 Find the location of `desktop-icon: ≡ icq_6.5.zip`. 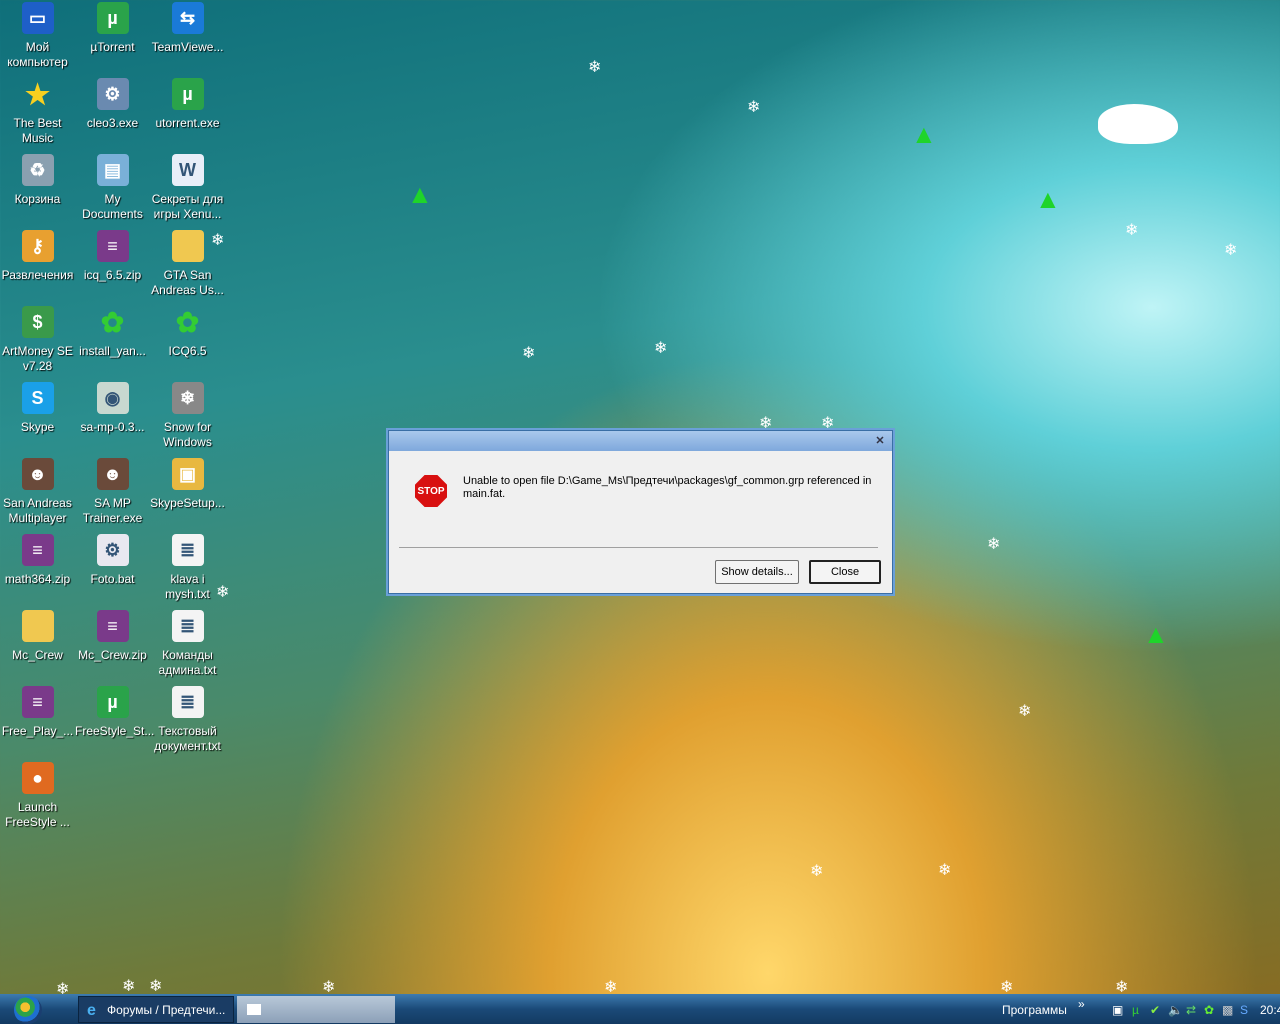

desktop-icon: ≡ icq_6.5.zip is located at coordinates (112, 255).